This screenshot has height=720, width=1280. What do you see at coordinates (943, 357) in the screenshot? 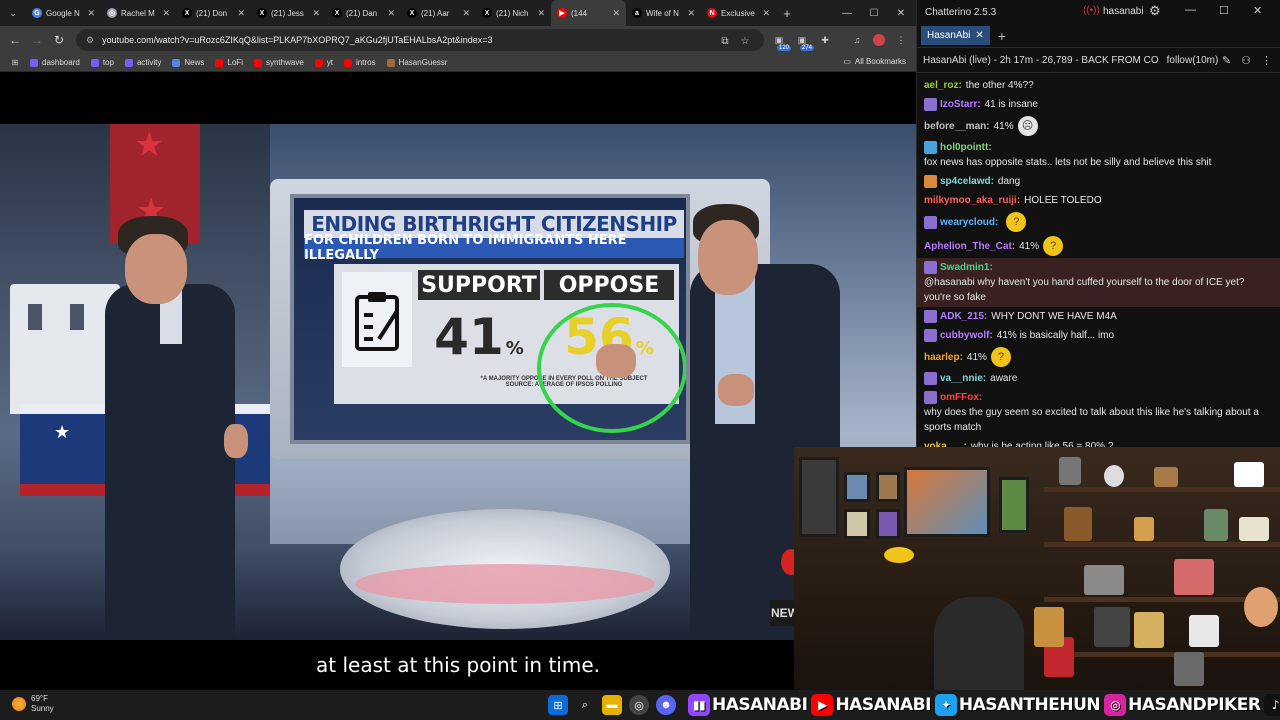
I see `chat-username: haarlep:` at bounding box center [943, 357].